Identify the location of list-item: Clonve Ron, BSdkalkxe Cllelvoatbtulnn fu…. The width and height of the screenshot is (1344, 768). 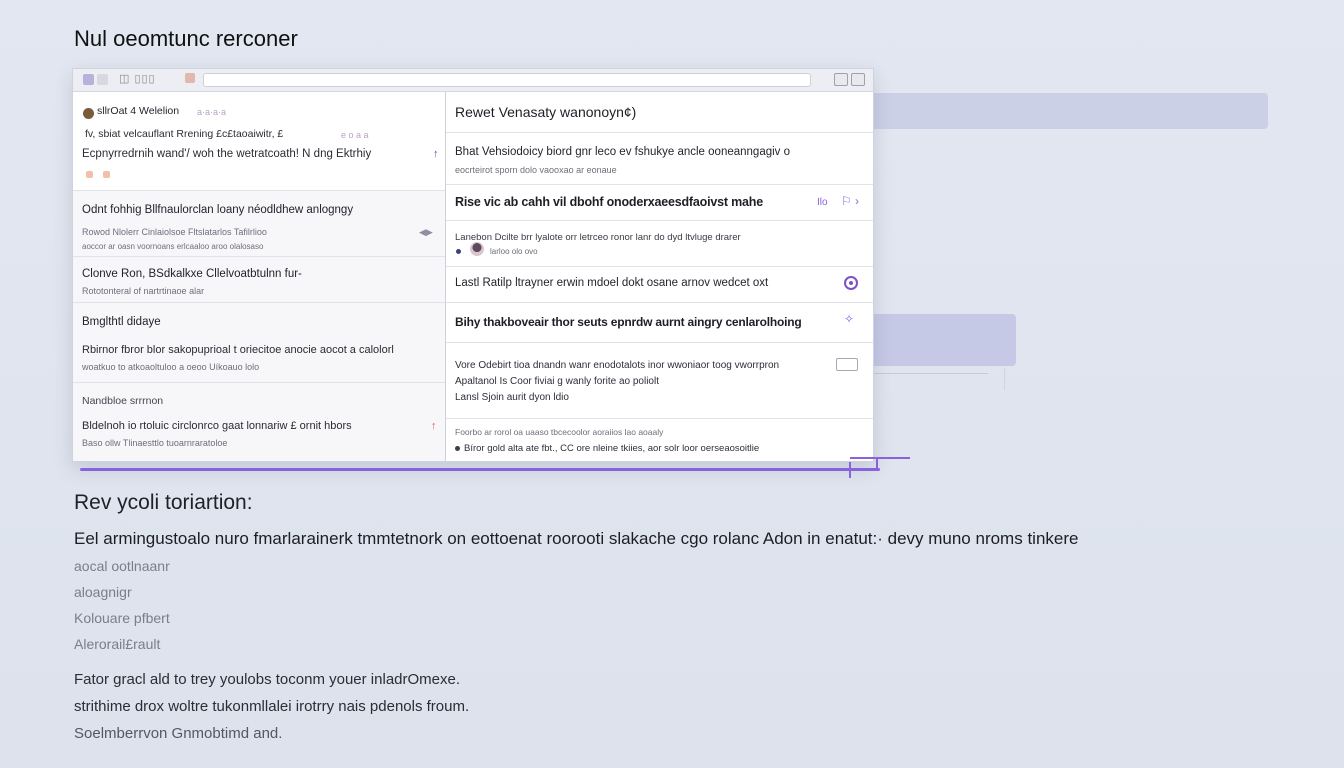
(259, 279).